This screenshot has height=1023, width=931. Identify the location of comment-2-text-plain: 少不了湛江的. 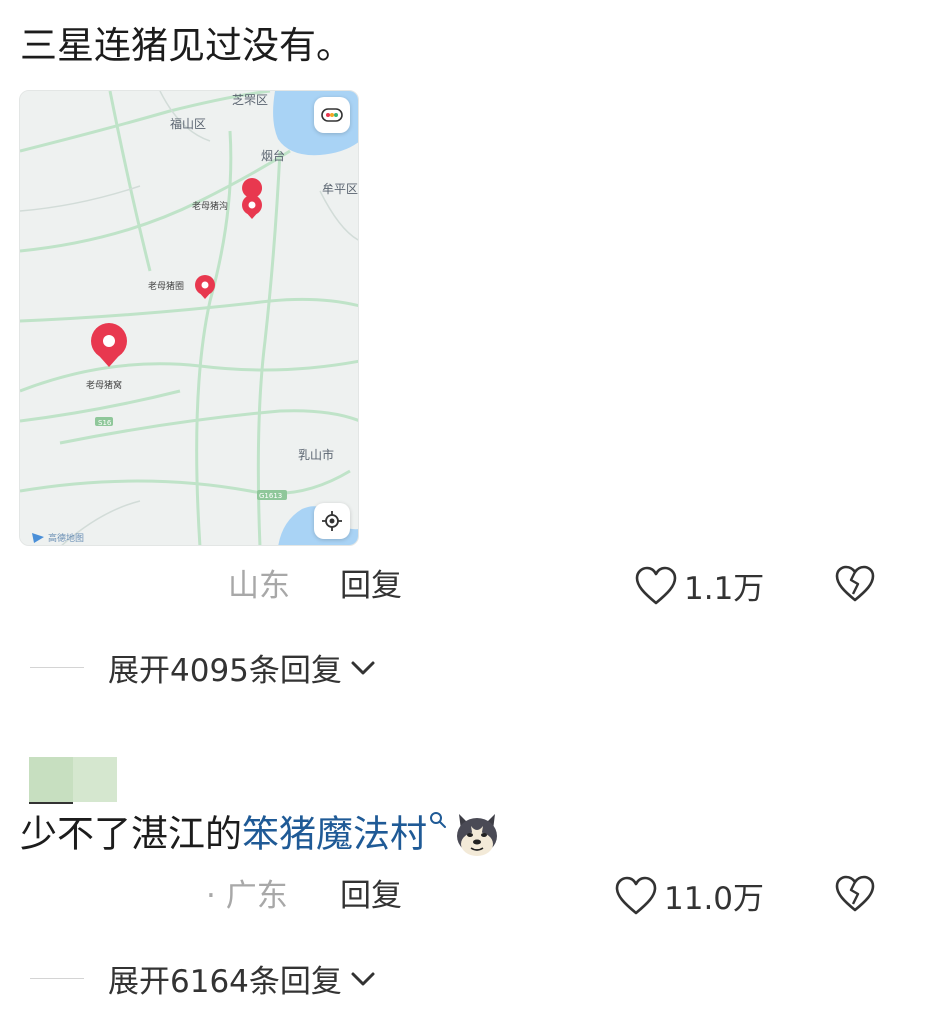
(131, 834).